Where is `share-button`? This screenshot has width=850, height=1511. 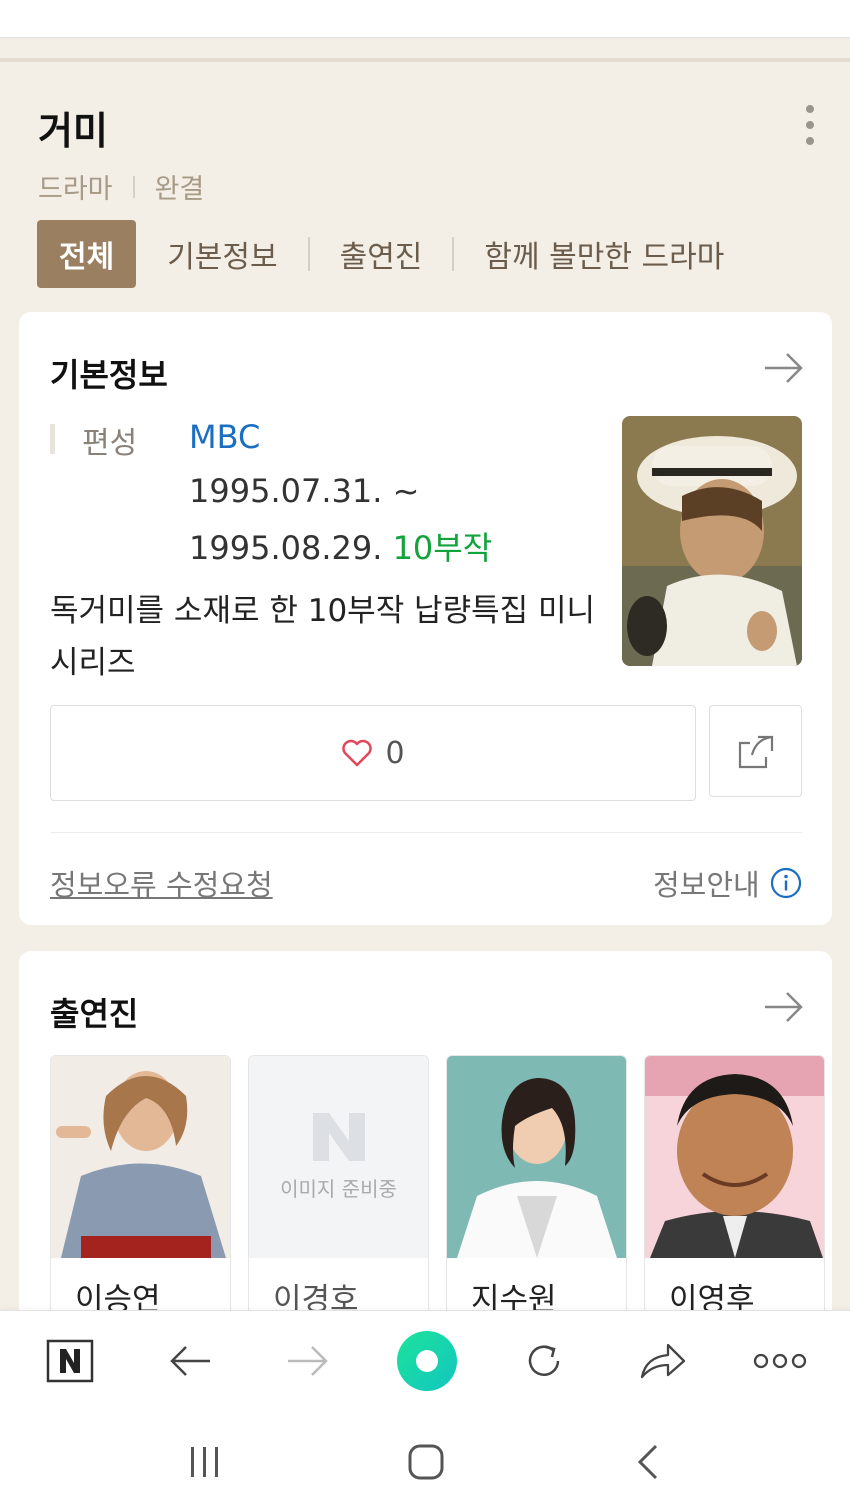
share-button is located at coordinates (755, 751).